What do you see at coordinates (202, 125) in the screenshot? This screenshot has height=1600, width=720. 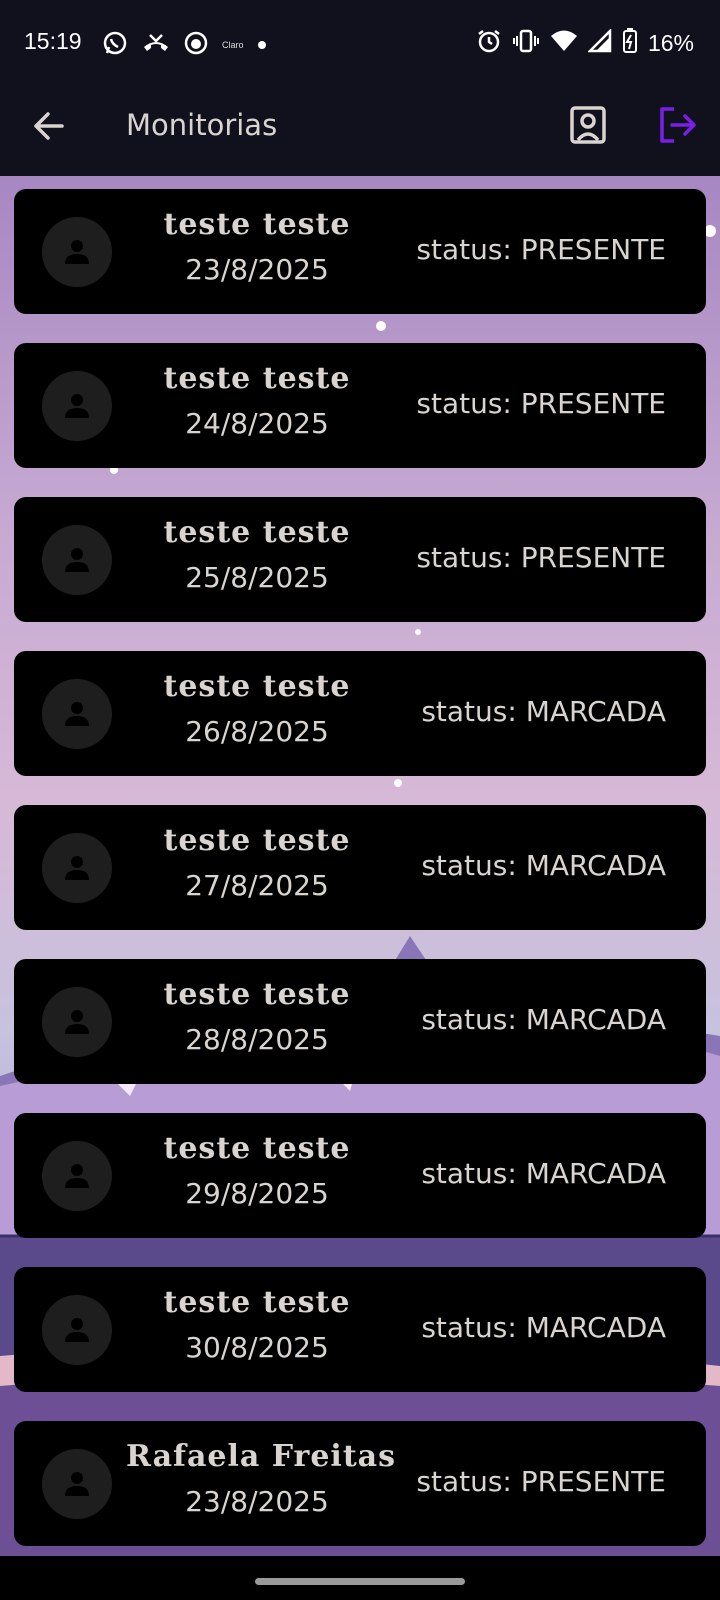 I see `page-title: Monitorias` at bounding box center [202, 125].